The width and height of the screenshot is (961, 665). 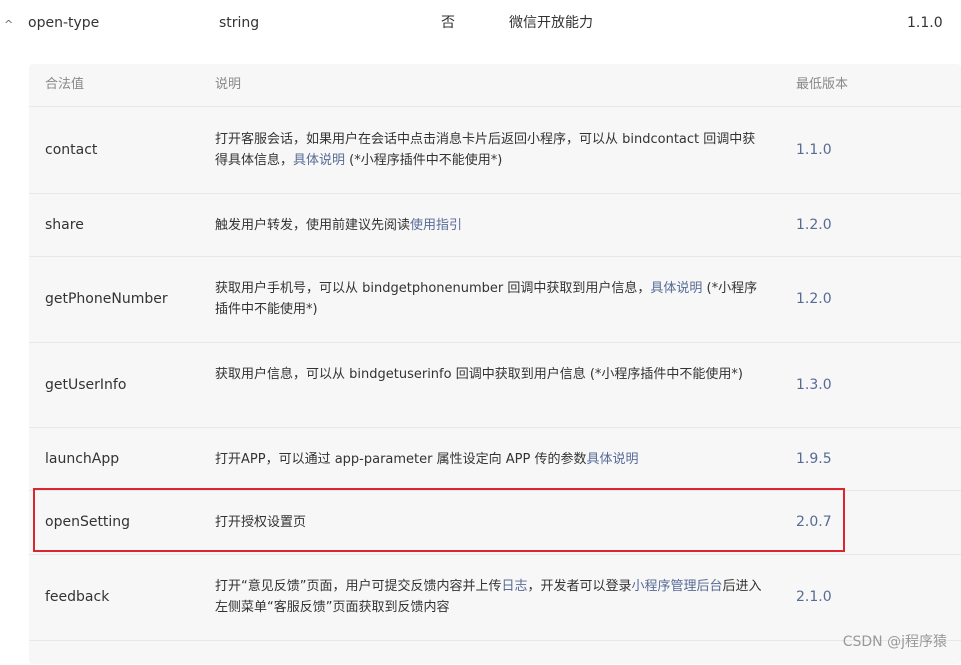 I want to click on row-name: share, so click(x=64, y=225).